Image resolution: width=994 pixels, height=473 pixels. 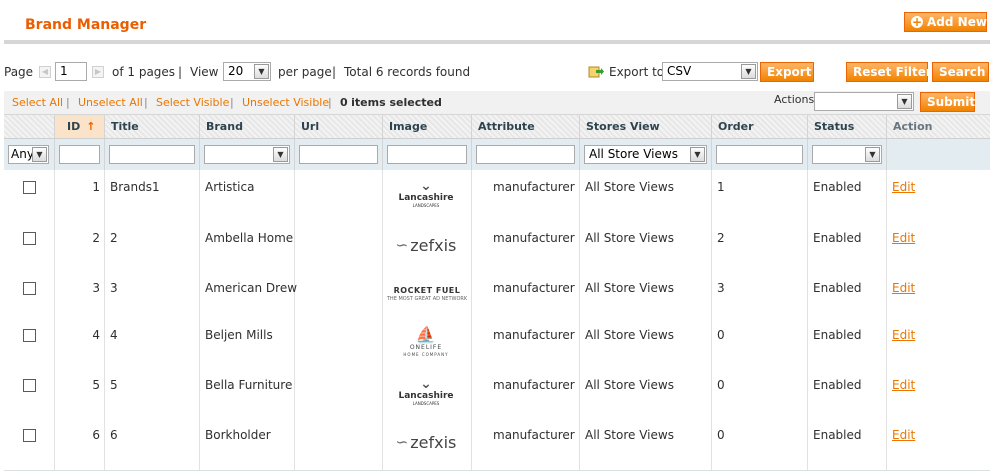 I want to click on per-page-select: 20 ▼, so click(x=247, y=71).